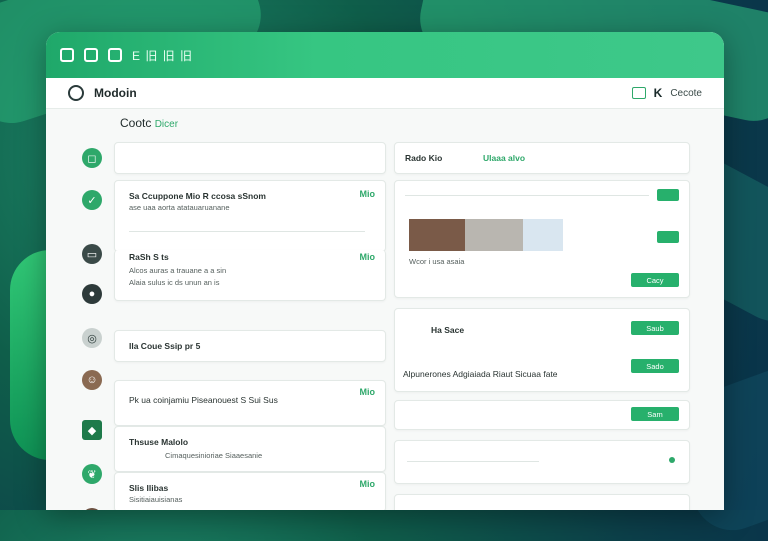  What do you see at coordinates (655, 328) in the screenshot?
I see `action-button: Saub` at bounding box center [655, 328].